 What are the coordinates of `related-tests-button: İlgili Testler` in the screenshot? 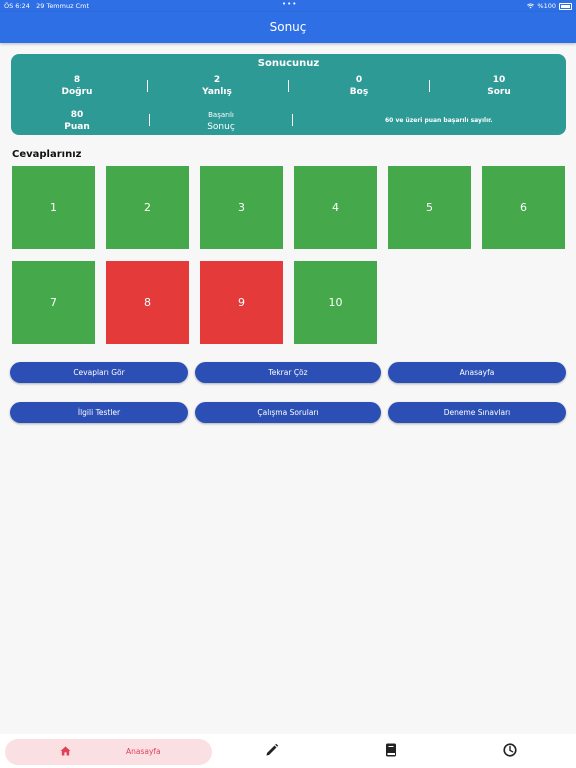 It's located at (99, 412).